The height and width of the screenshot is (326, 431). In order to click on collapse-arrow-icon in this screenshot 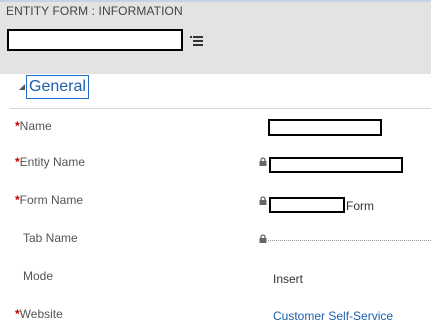, I will do `click(22, 87)`.